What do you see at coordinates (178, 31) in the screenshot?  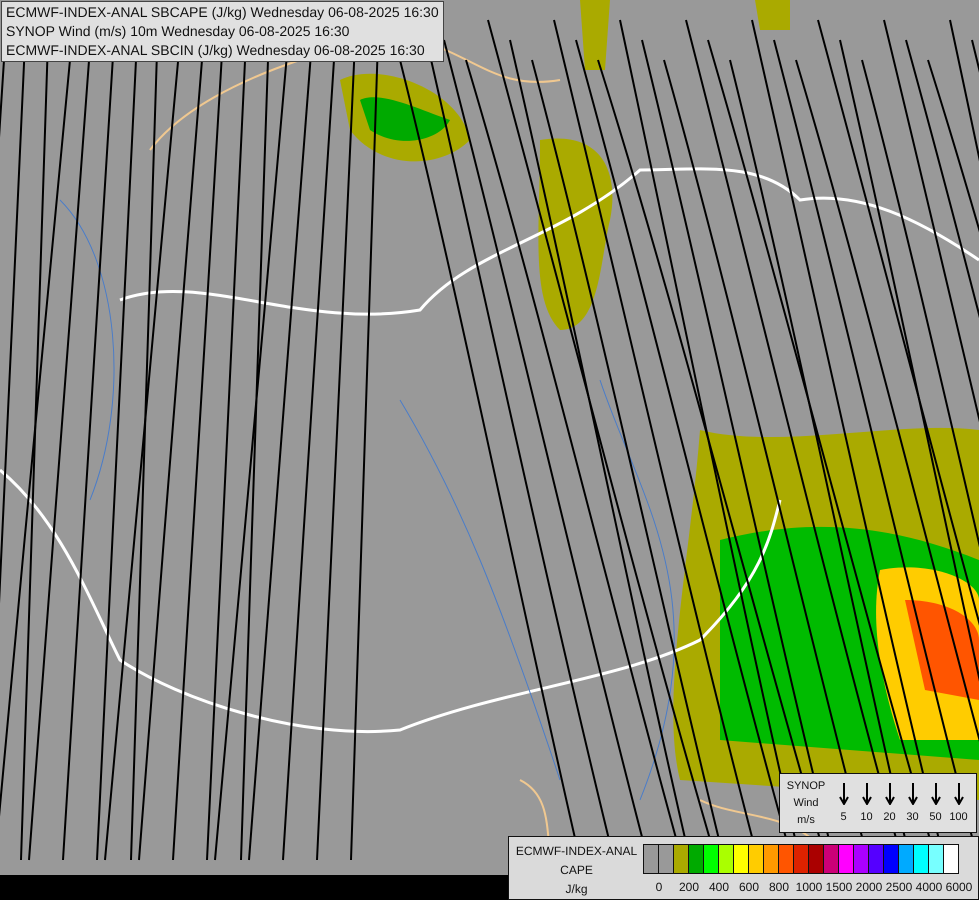 I see `layer-title: SYNOP Wind (m/s) 10m Wednesday 06-08-2025 16:30` at bounding box center [178, 31].